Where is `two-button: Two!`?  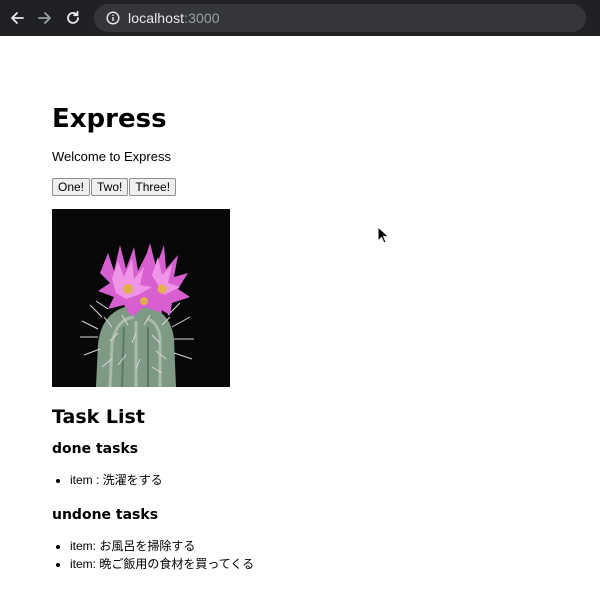 two-button: Two! is located at coordinates (110, 187).